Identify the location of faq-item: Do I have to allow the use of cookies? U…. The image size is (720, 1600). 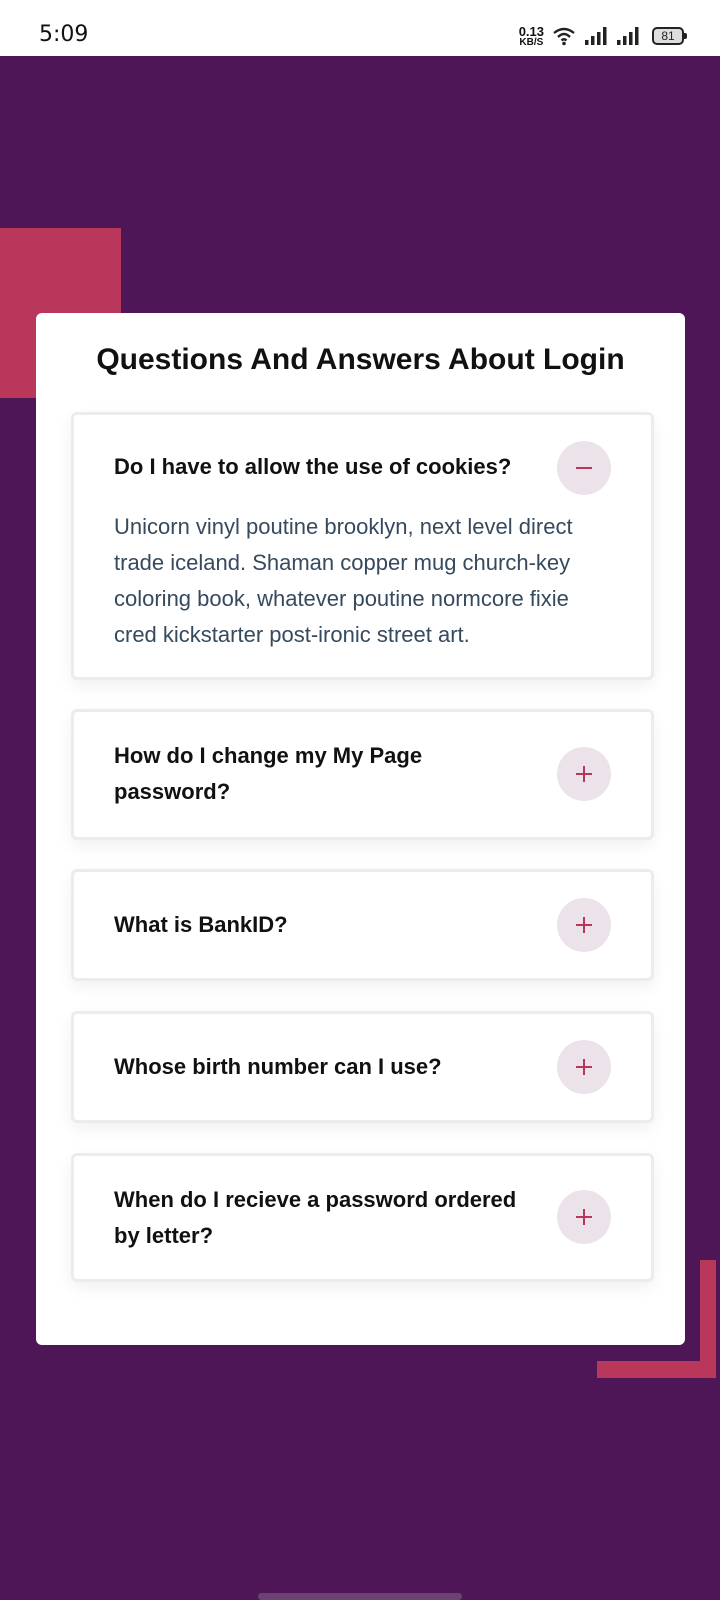
(362, 546).